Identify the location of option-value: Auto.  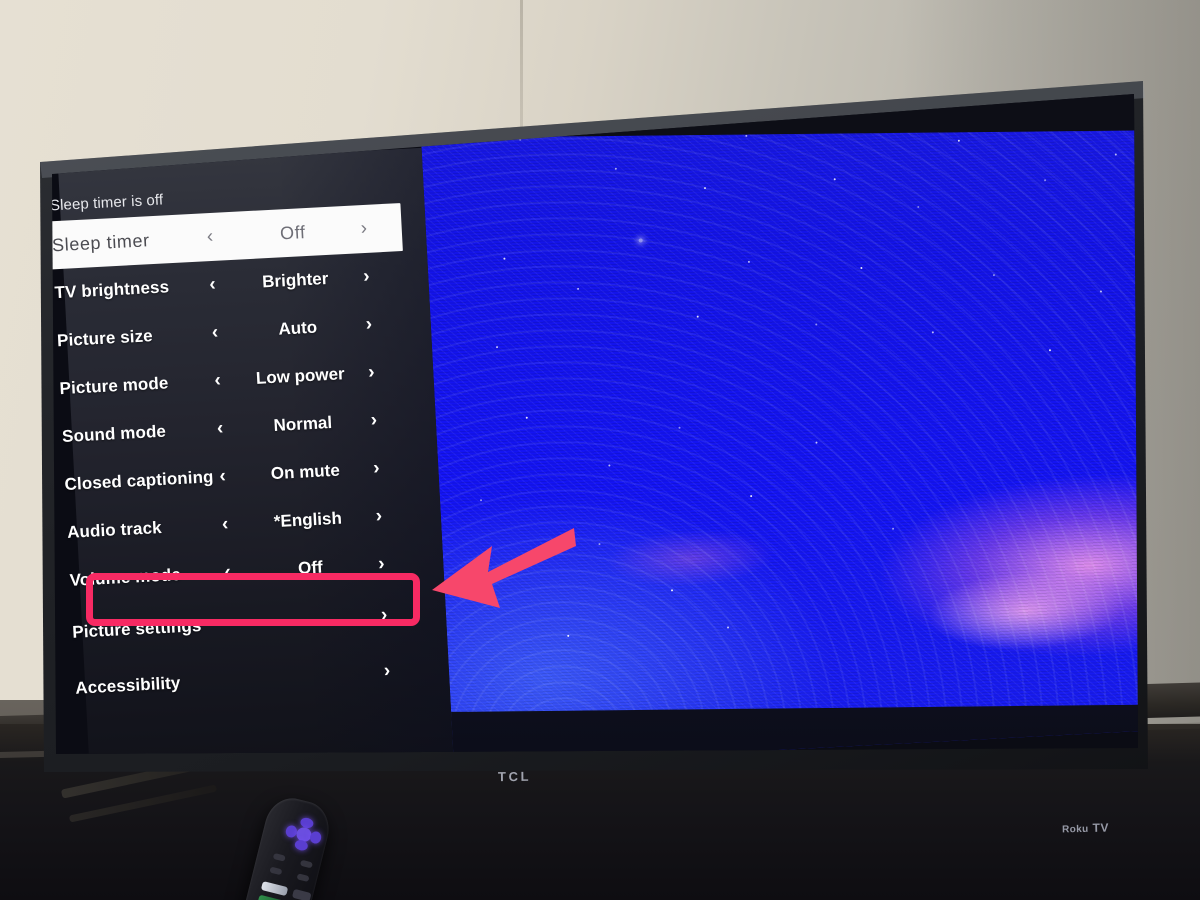
(297, 328).